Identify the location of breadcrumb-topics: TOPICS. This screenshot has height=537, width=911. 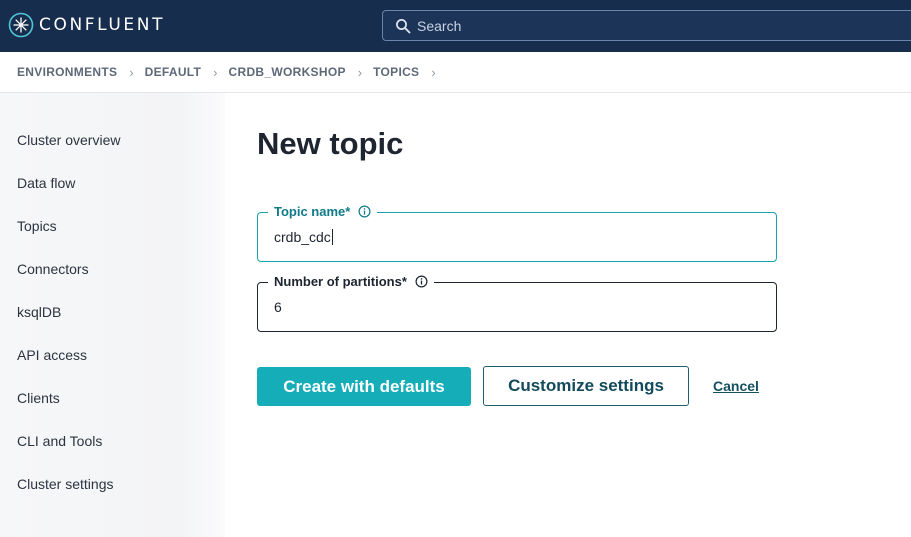
(396, 72).